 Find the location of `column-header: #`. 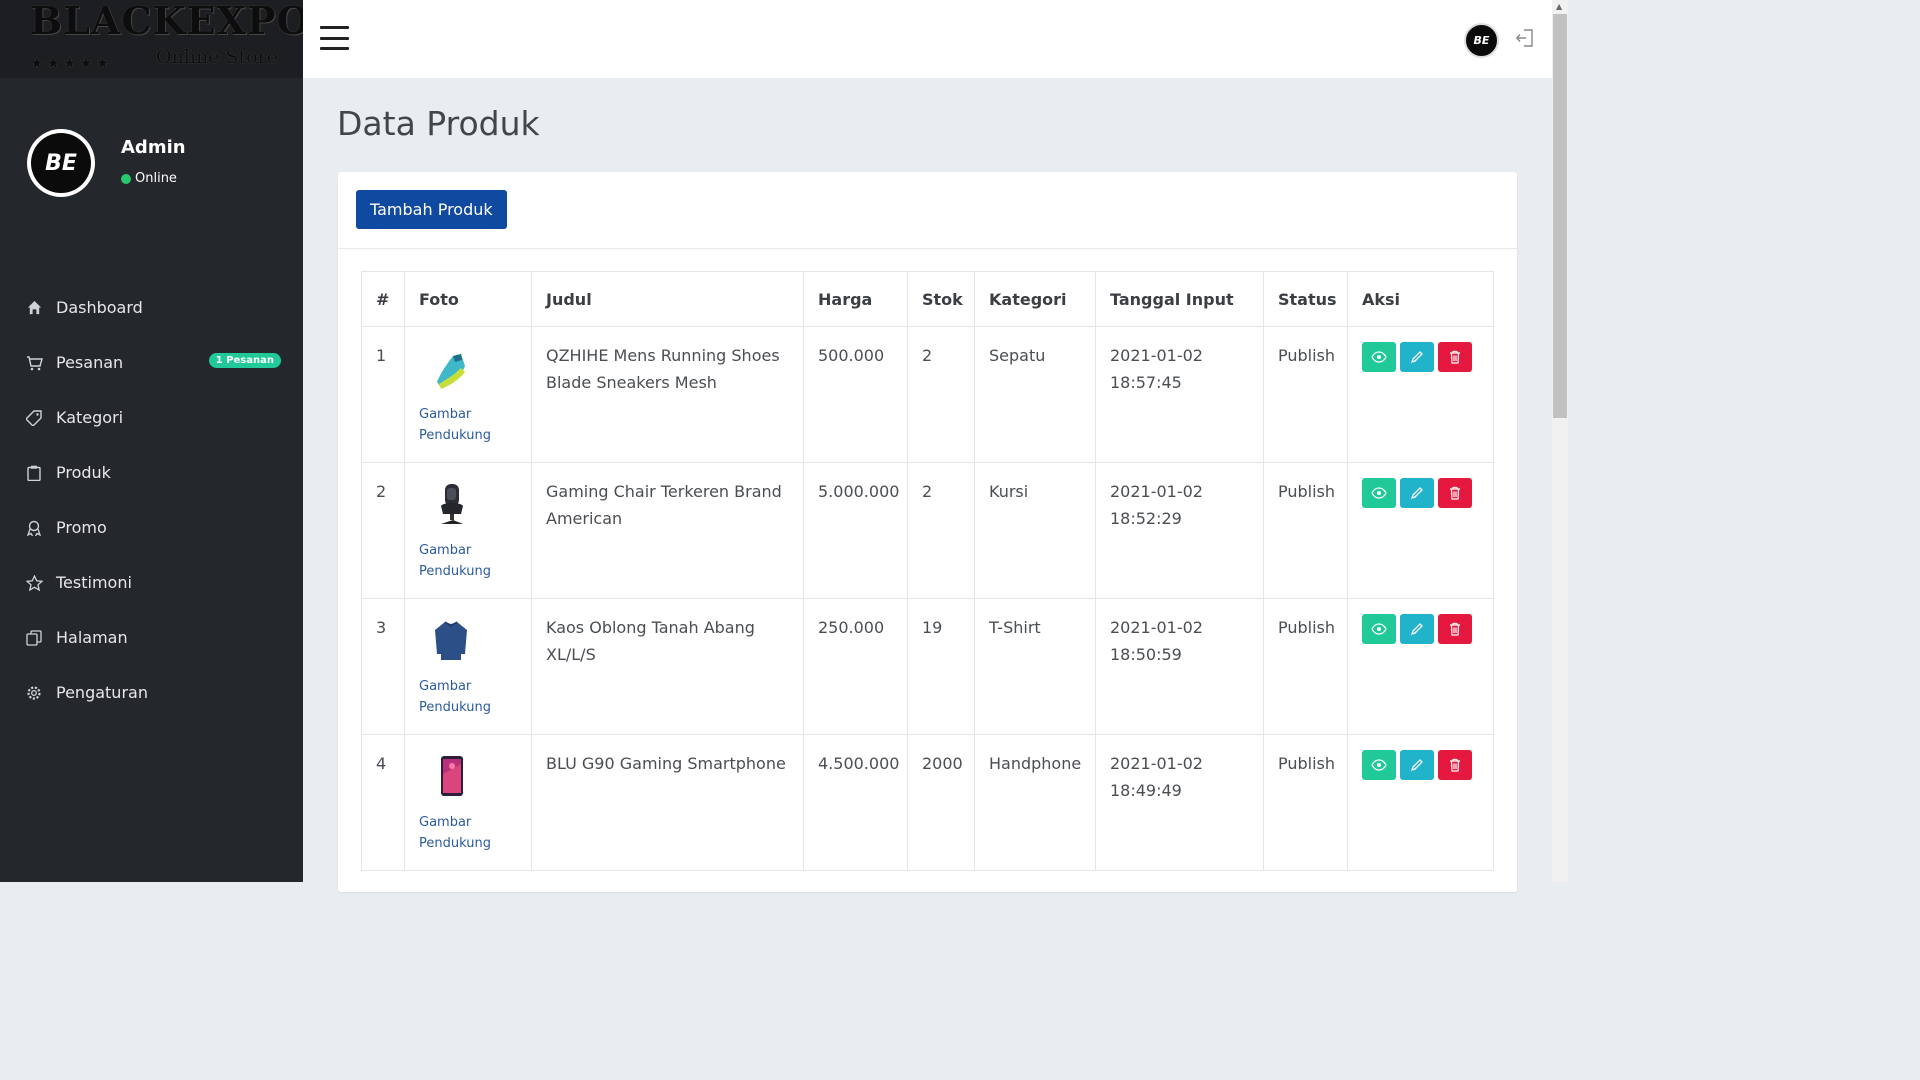

column-header: # is located at coordinates (383, 299).